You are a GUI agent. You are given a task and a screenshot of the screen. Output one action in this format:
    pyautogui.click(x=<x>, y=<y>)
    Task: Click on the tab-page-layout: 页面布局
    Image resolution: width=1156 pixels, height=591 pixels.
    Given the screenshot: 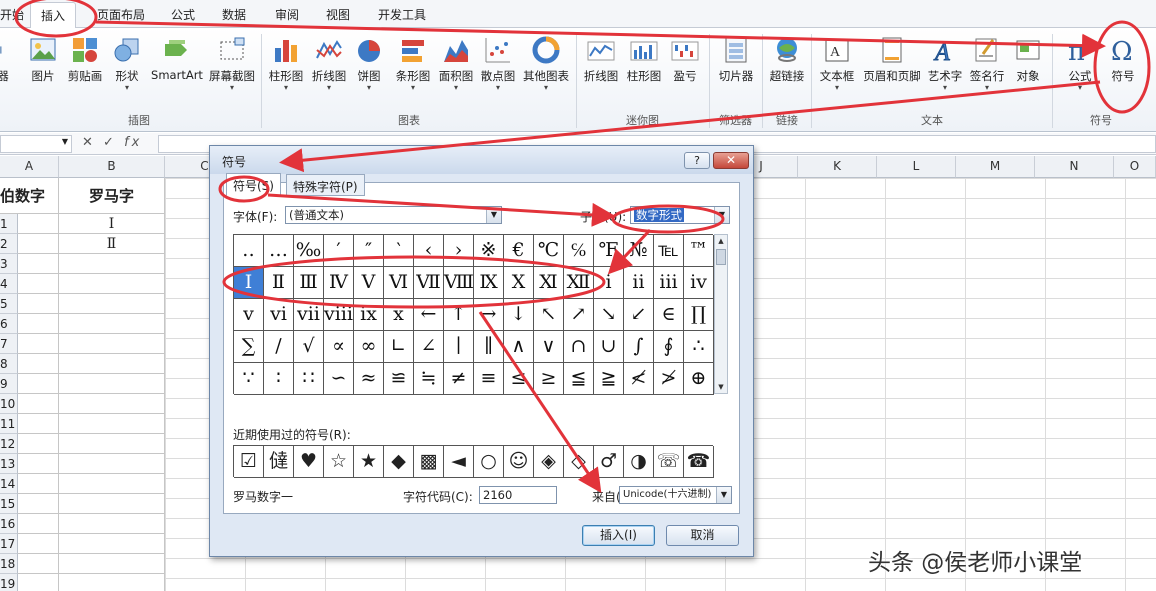 What is the action you would take?
    pyautogui.click(x=121, y=14)
    